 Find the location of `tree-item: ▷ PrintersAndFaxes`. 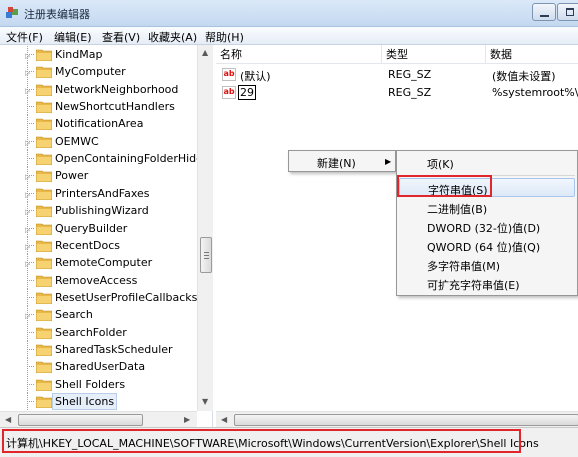

tree-item: ▷ PrintersAndFaxes is located at coordinates (98, 193).